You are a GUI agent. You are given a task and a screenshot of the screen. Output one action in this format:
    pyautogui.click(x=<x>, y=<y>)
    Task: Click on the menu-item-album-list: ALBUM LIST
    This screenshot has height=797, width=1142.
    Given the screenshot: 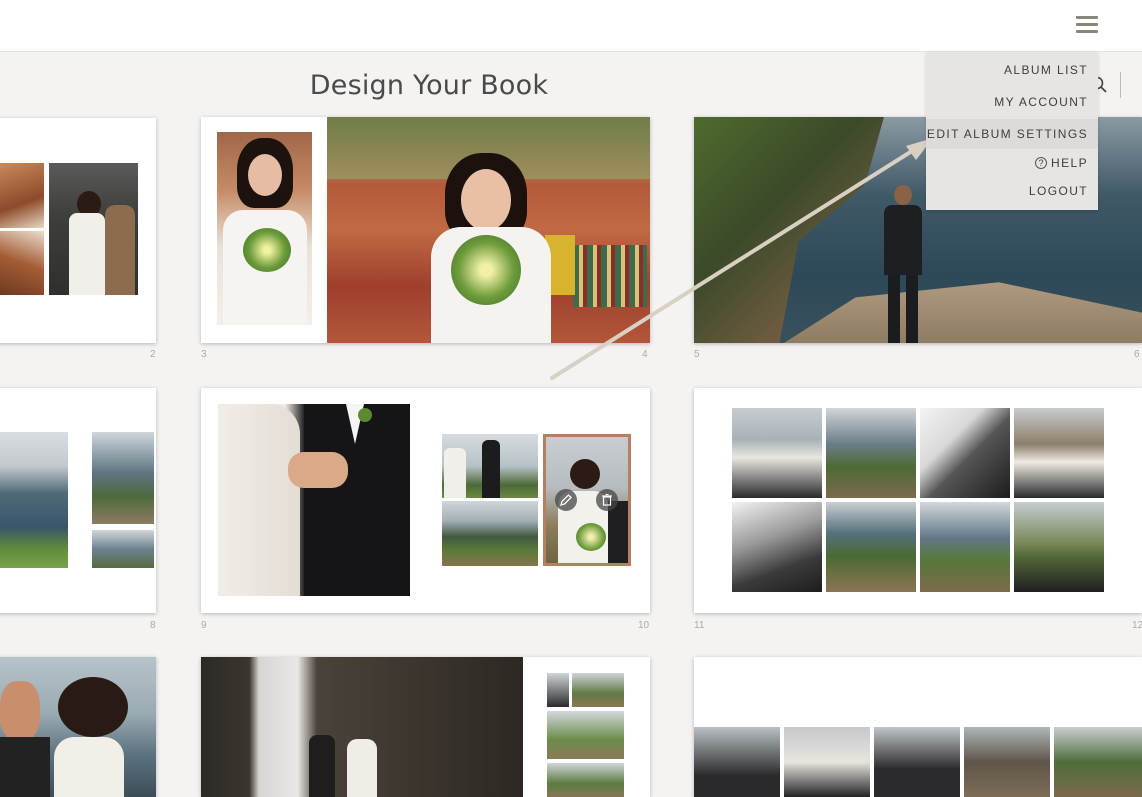 What is the action you would take?
    pyautogui.click(x=1046, y=70)
    